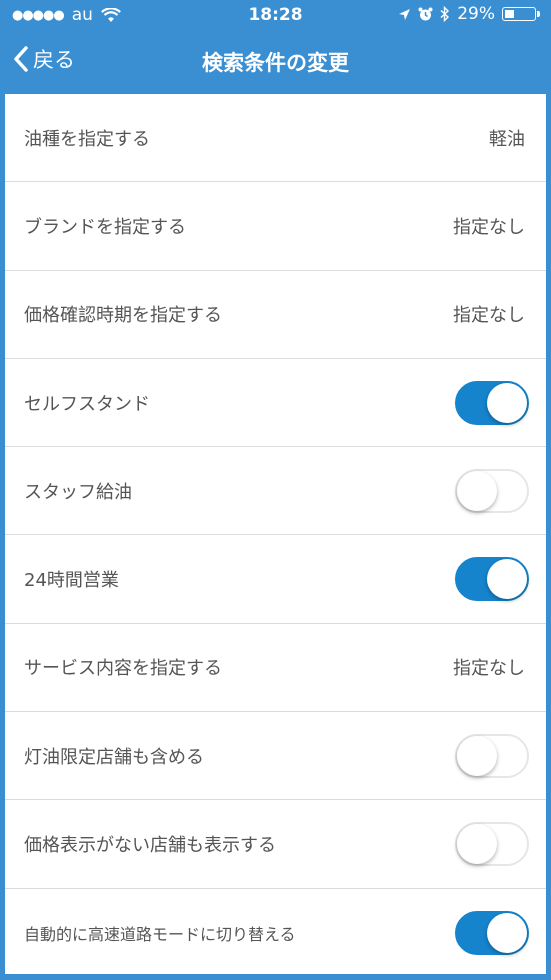 This screenshot has width=551, height=980. I want to click on row-no-price-shops: 価格表示がない店舗も表示する, so click(275, 844).